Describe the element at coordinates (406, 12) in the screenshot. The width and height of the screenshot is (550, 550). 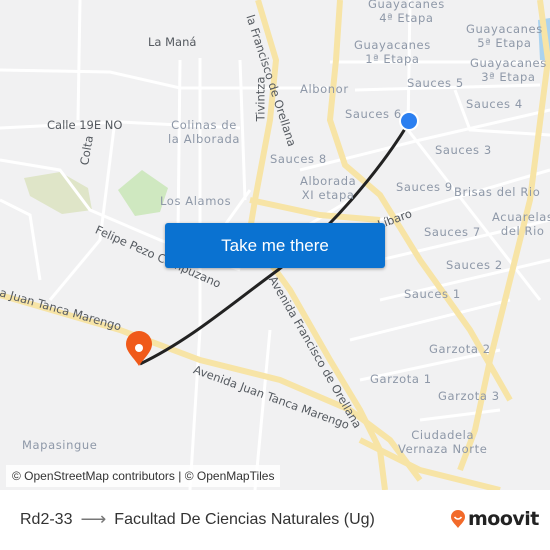
I see `area-label: Guayacanes 4ª Etapa` at that location.